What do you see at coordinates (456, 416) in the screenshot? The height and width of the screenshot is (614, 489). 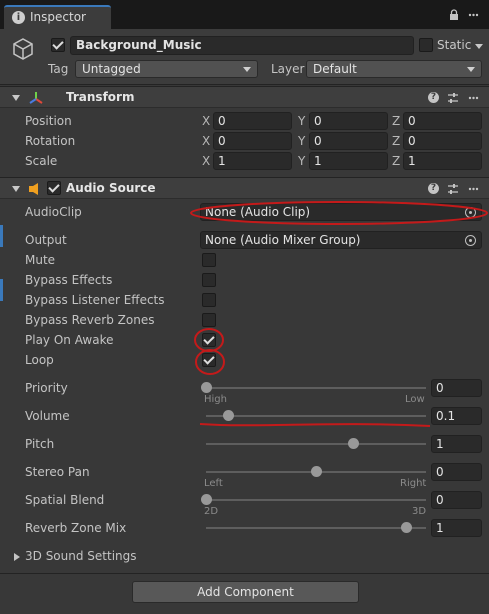 I see `volume-value-field: 0.1` at bounding box center [456, 416].